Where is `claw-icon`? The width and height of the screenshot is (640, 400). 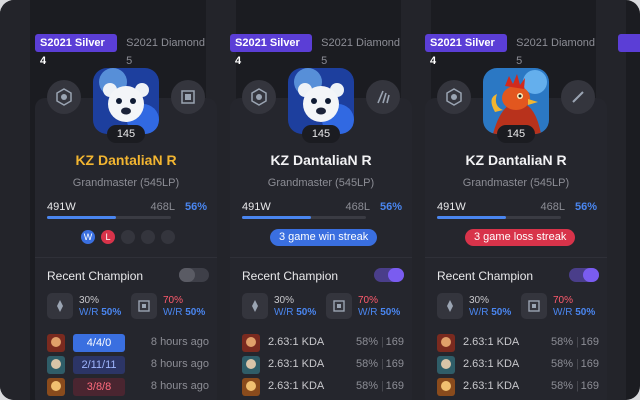 claw-icon is located at coordinates (383, 97).